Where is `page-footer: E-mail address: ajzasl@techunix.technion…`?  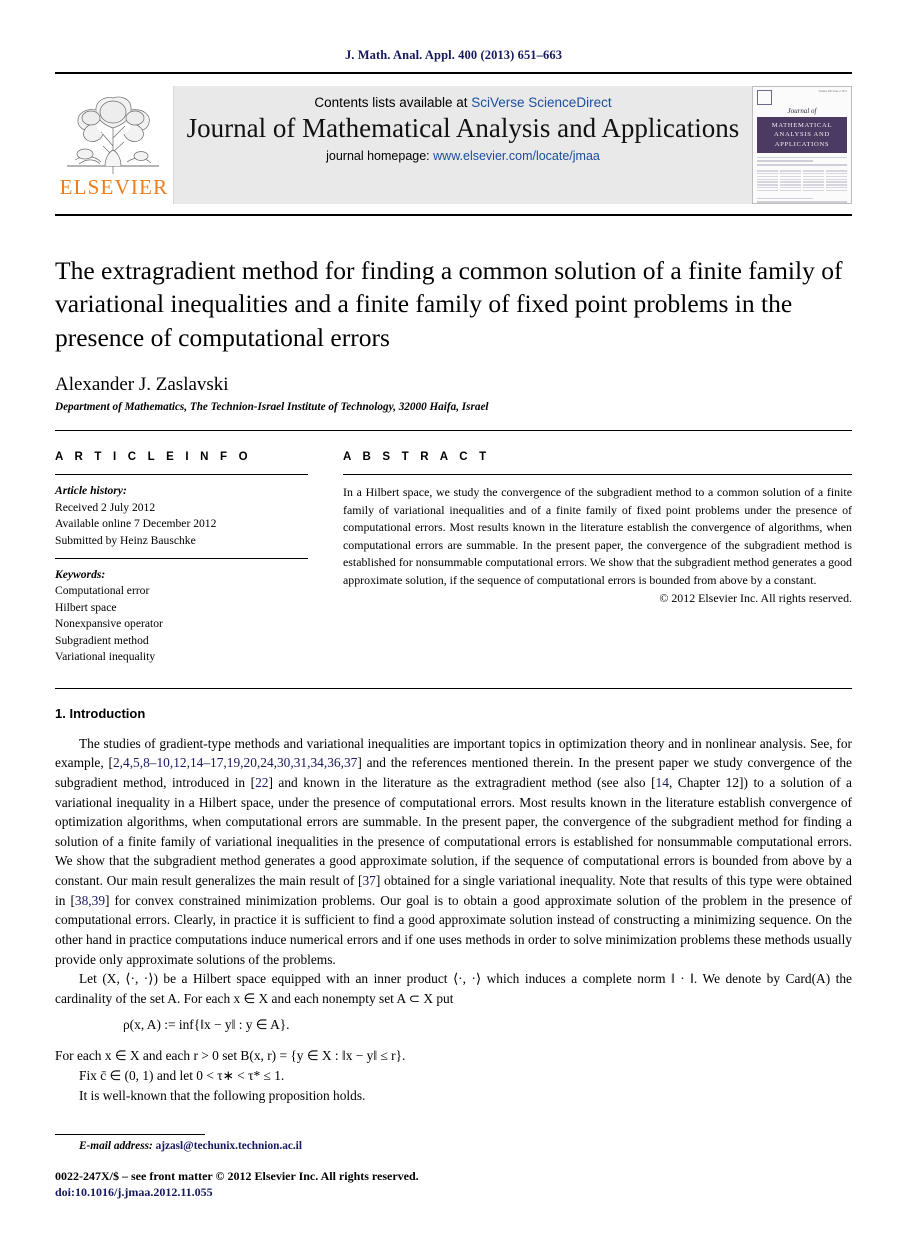
page-footer: E-mail address: ajzasl@techunix.technion… is located at coordinates (453, 1167).